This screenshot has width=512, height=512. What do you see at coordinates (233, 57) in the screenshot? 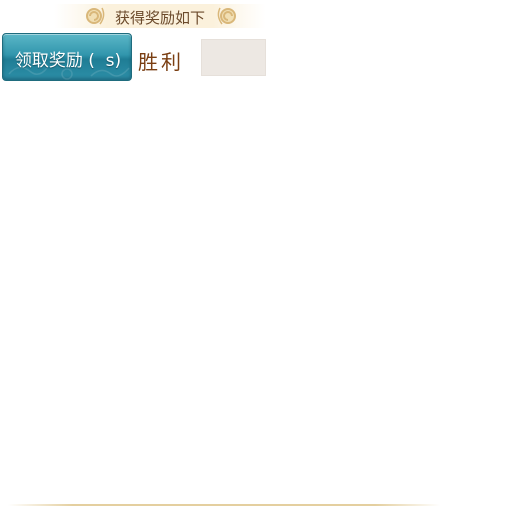
I see `reward-item-slot` at bounding box center [233, 57].